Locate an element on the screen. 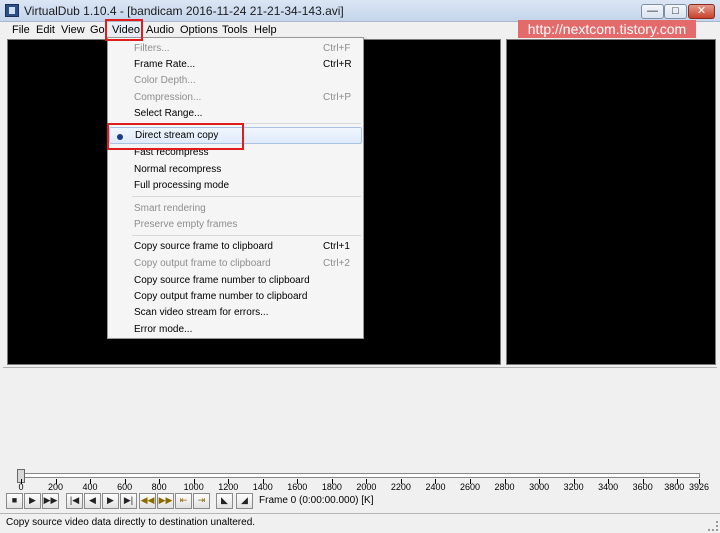 This screenshot has height=533, width=720. menu-file: File is located at coordinates (21, 30).